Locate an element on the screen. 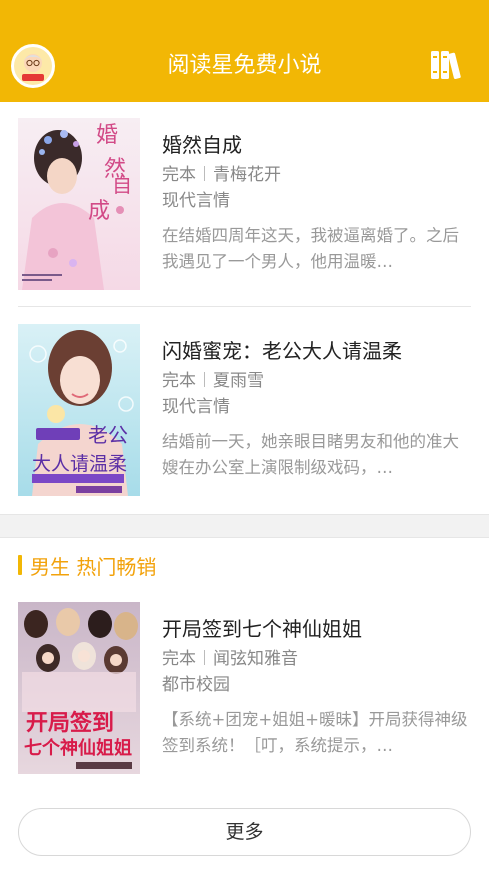  book-meta: 完本 青梅花开 is located at coordinates (318, 175).